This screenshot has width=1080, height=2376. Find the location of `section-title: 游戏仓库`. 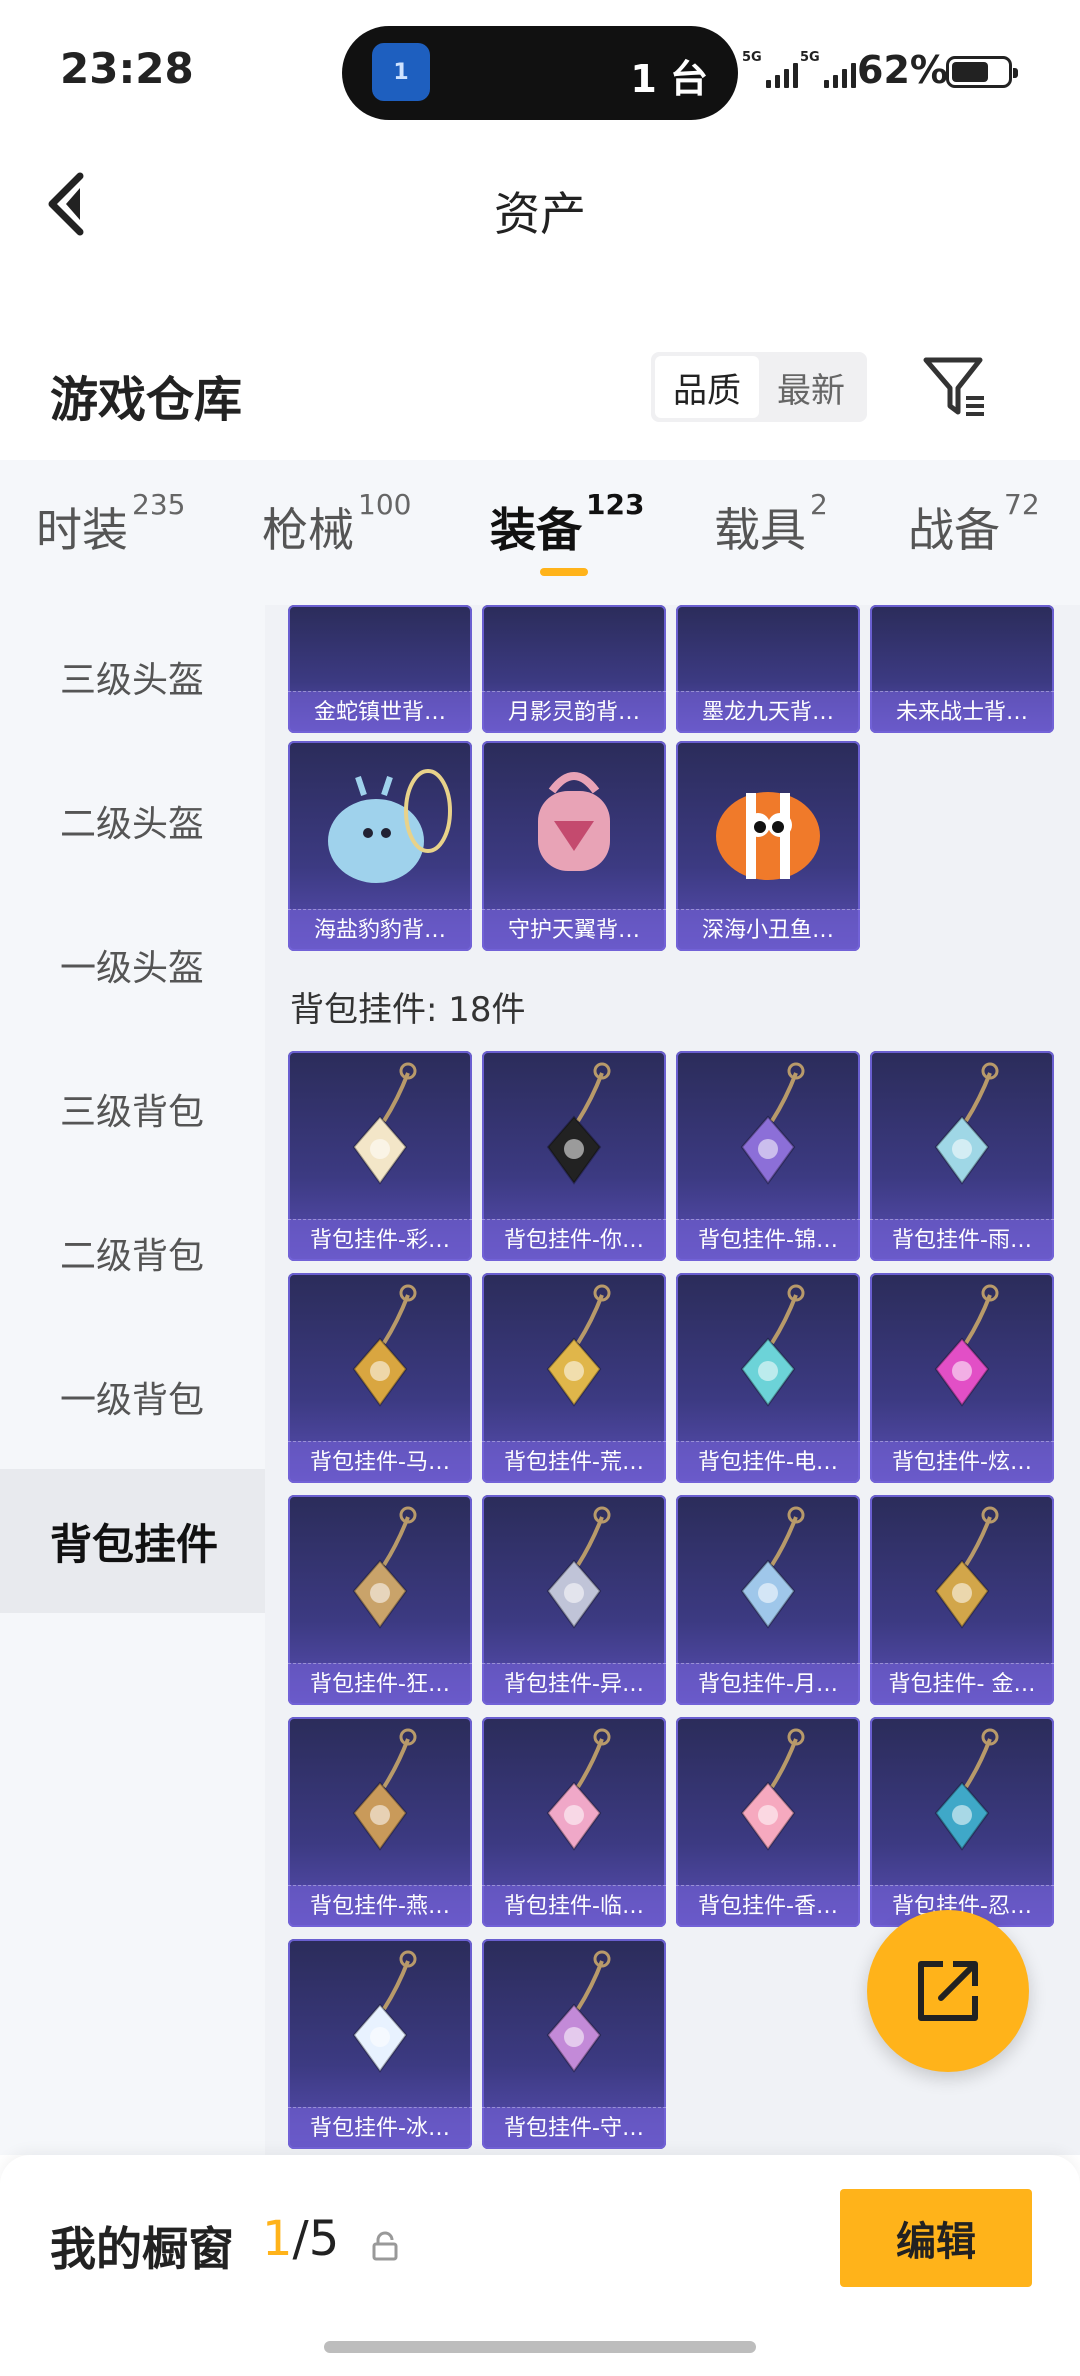

section-title: 游戏仓库 is located at coordinates (146, 400).